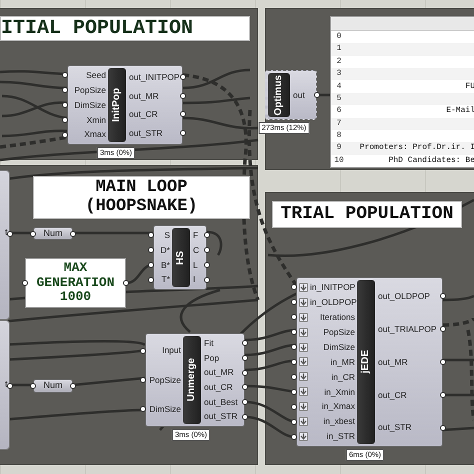 The width and height of the screenshot is (474, 474). I want to click on input-label: in_INITPOP, so click(333, 287).